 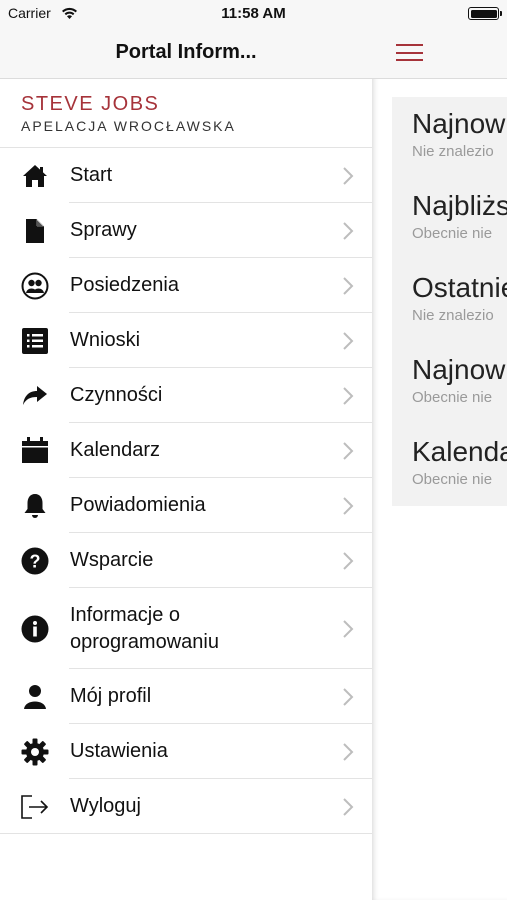 What do you see at coordinates (186, 450) in the screenshot?
I see `menu-item-kalendarz: Kalendarz` at bounding box center [186, 450].